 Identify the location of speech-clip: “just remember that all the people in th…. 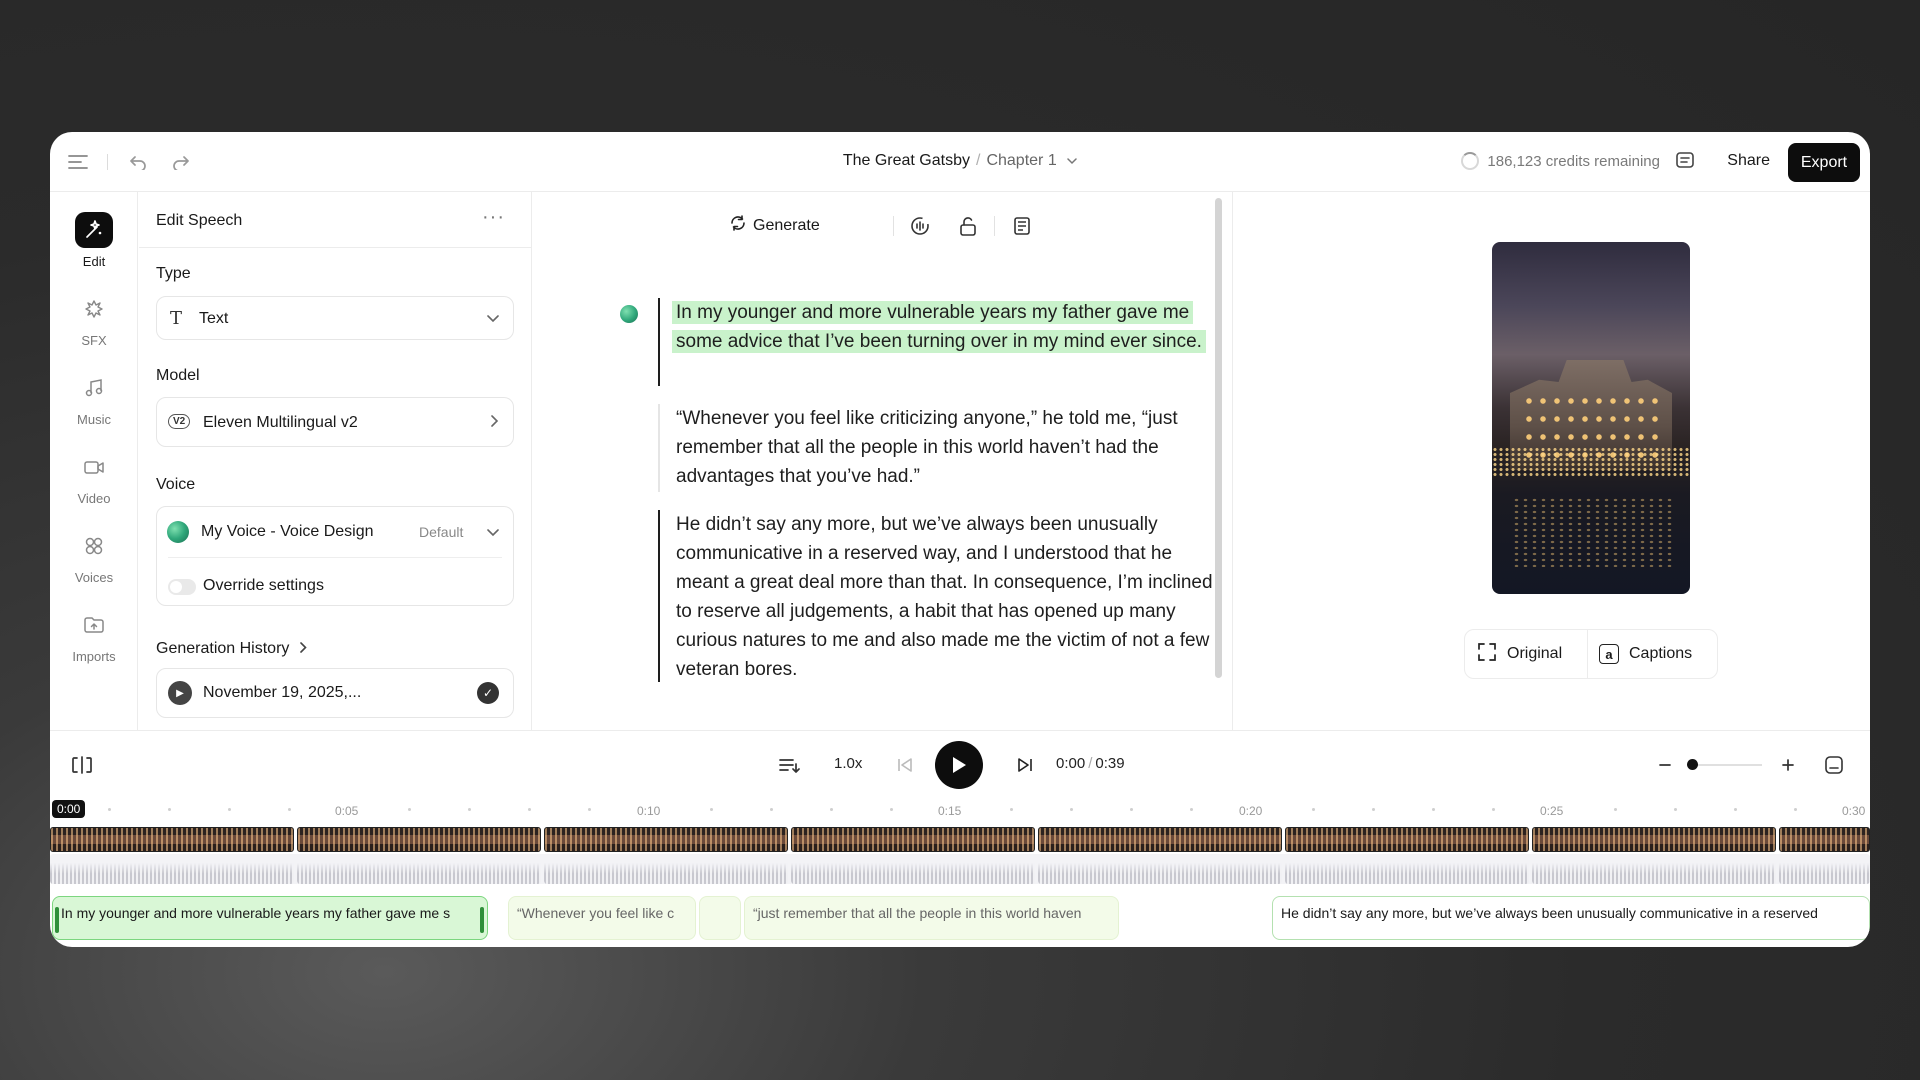
(931, 918).